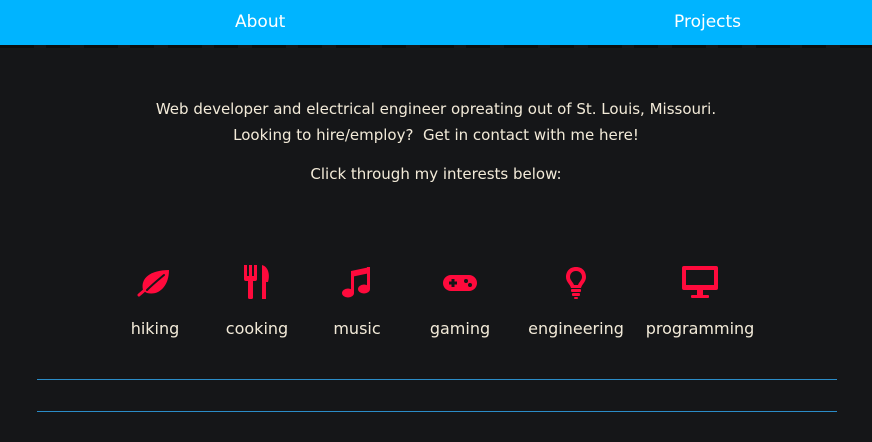 Image resolution: width=872 pixels, height=442 pixels. Describe the element at coordinates (576, 283) in the screenshot. I see `lightbulb-icon` at that location.